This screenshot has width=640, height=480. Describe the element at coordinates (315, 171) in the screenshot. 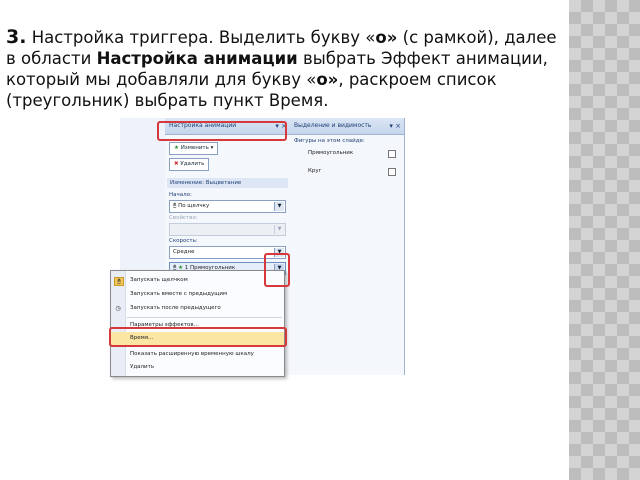

I see `shape-name: Круг` at that location.